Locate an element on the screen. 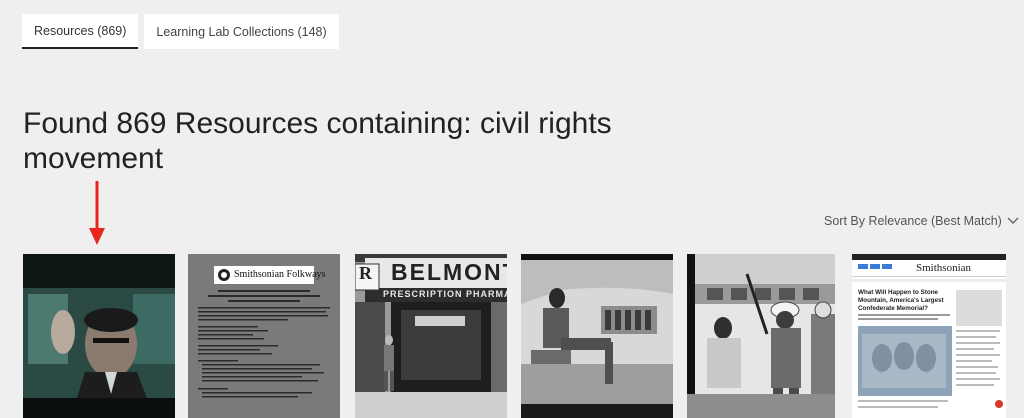 This screenshot has height=418, width=1024. resource-thumbnail-2: Smithsonian Folkways is located at coordinates (264, 336).